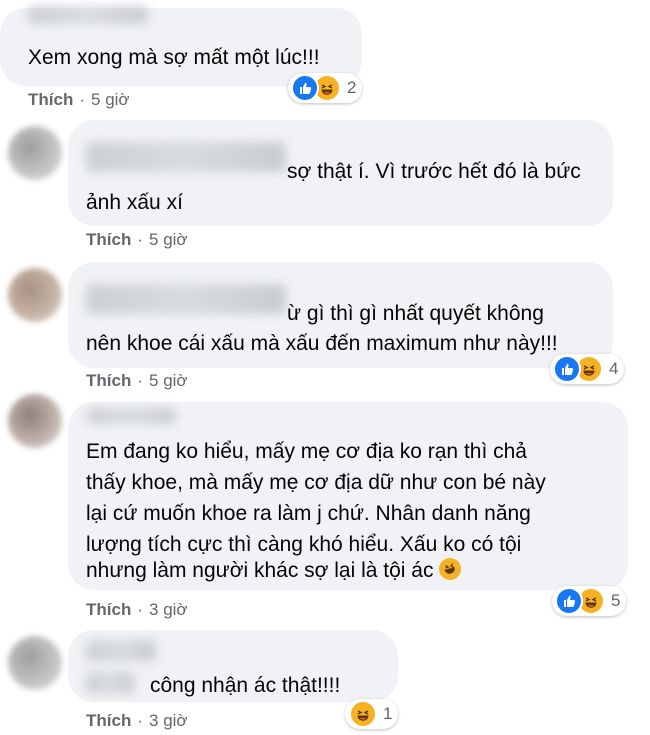  I want to click on comment-text: công nhận ác thật!!!!, so click(245, 685).